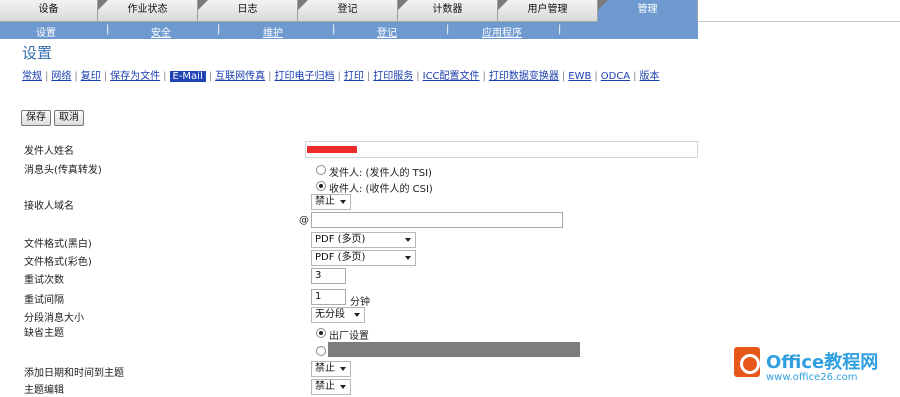 The height and width of the screenshot is (397, 900). I want to click on tab-registration: 登记, so click(348, 11).